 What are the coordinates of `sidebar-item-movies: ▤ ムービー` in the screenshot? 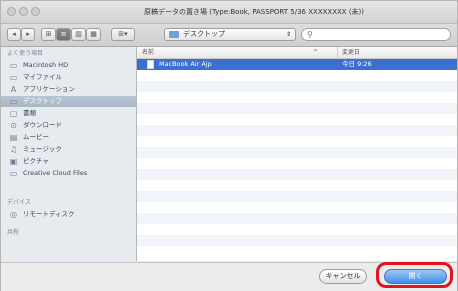 It's located at (68, 137).